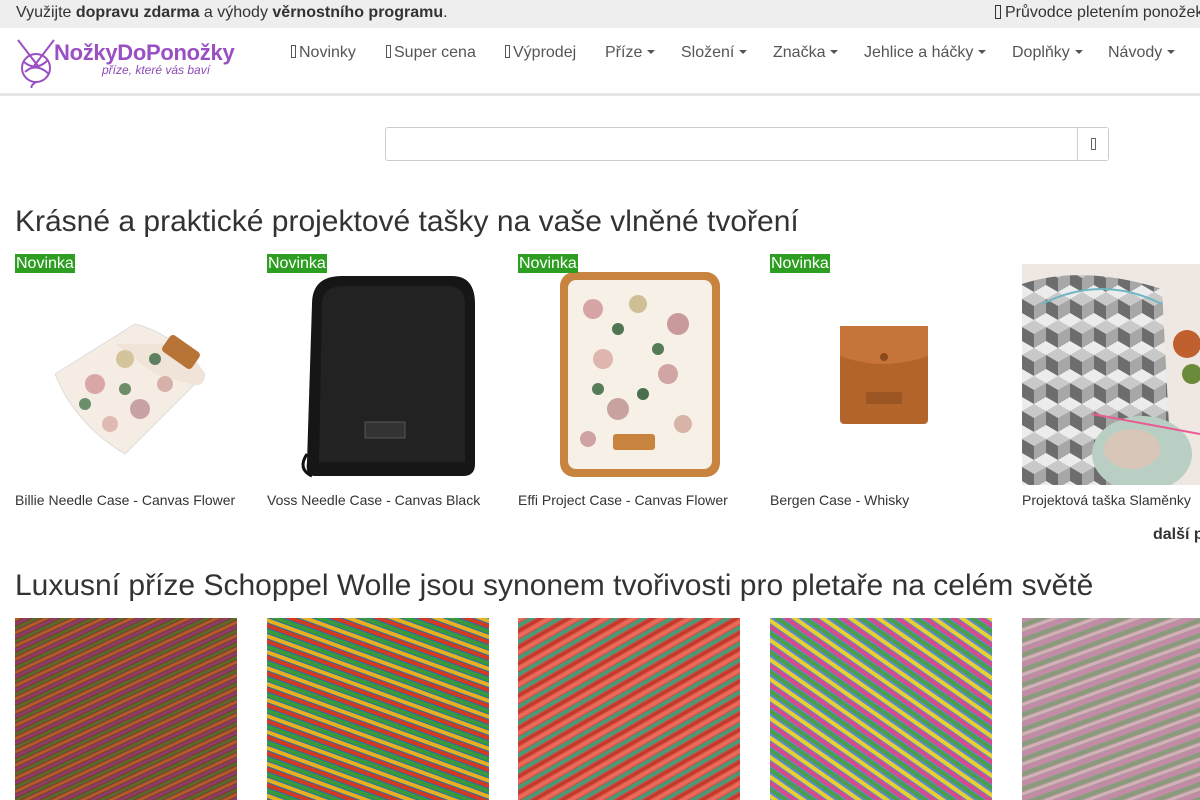 The width and height of the screenshot is (1200, 800). Describe the element at coordinates (1135, 52) in the screenshot. I see `nav-navody-label: Návody` at that location.